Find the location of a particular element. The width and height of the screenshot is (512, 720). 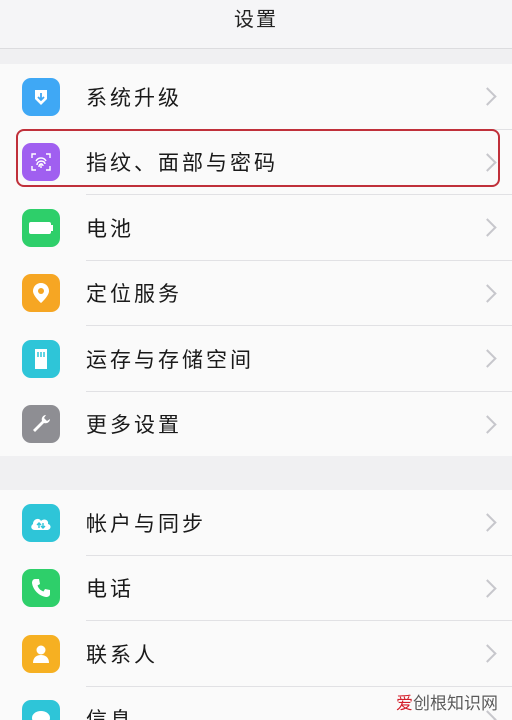

fingerprint-icon is located at coordinates (41, 162).